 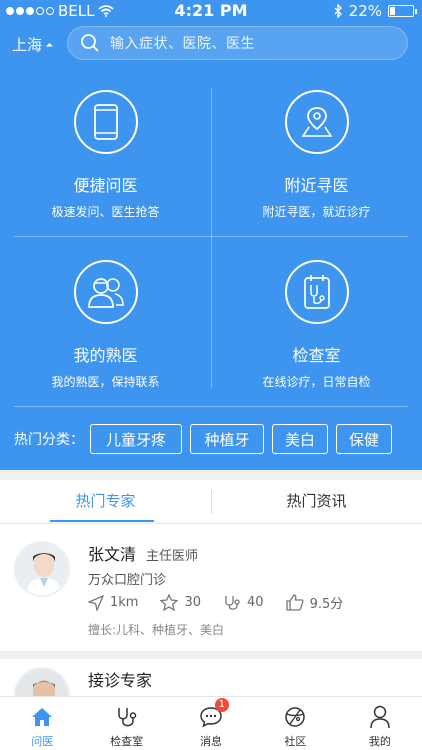 I want to click on chevron-down-icon, so click(x=49, y=46).